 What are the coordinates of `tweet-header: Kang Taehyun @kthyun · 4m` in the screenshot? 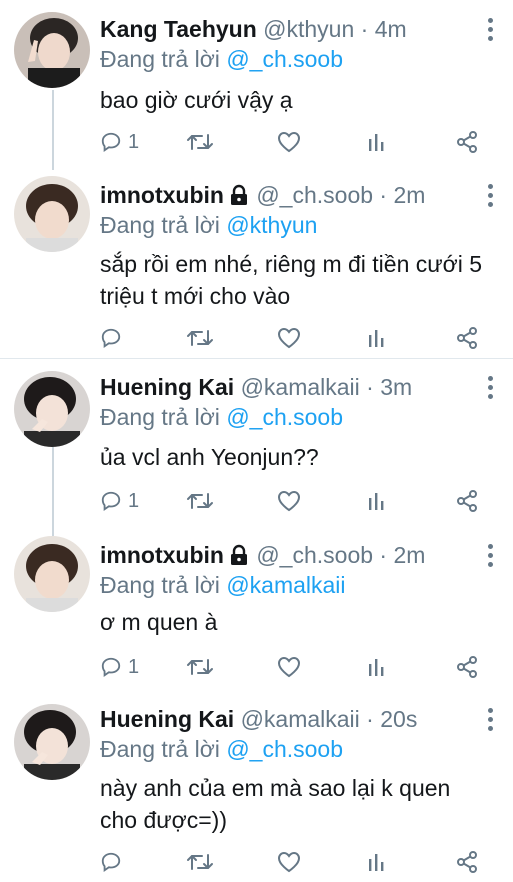 It's located at (286, 29).